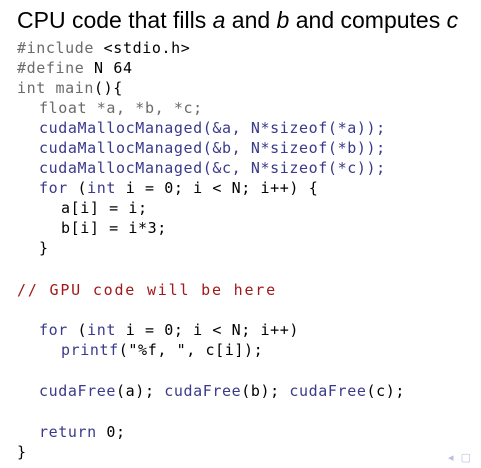 This screenshot has height=468, width=481. What do you see at coordinates (294, 168) in the screenshot?
I see `malloc-args: (&c, N*sizeof(*c));` at bounding box center [294, 168].